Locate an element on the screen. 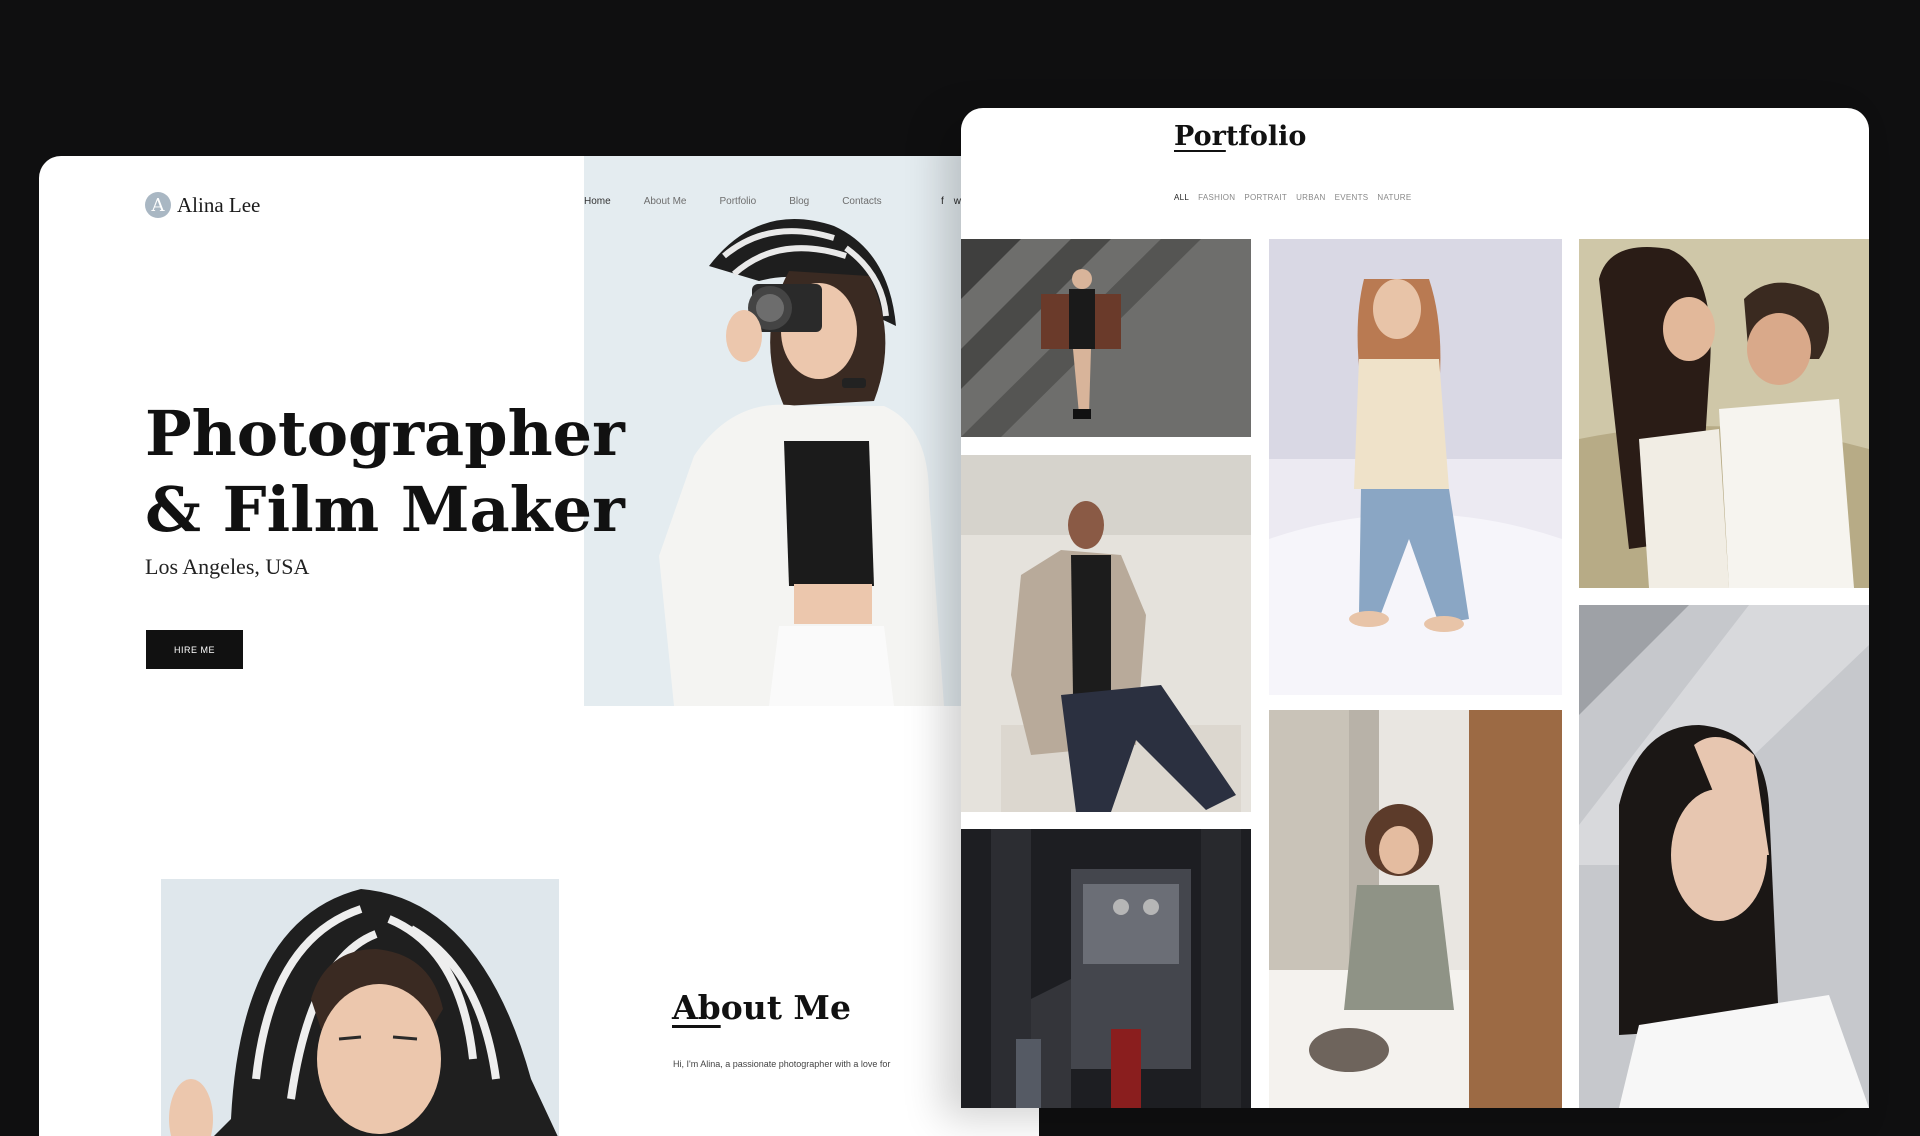 This screenshot has width=1920, height=1136. filter-urban: URBAN is located at coordinates (1311, 197).